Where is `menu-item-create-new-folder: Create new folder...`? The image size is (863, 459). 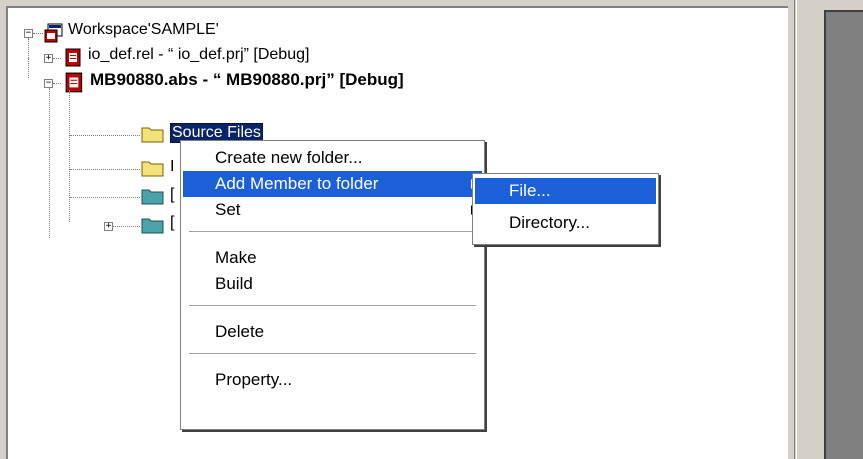
menu-item-create-new-folder: Create new folder... is located at coordinates (332, 158).